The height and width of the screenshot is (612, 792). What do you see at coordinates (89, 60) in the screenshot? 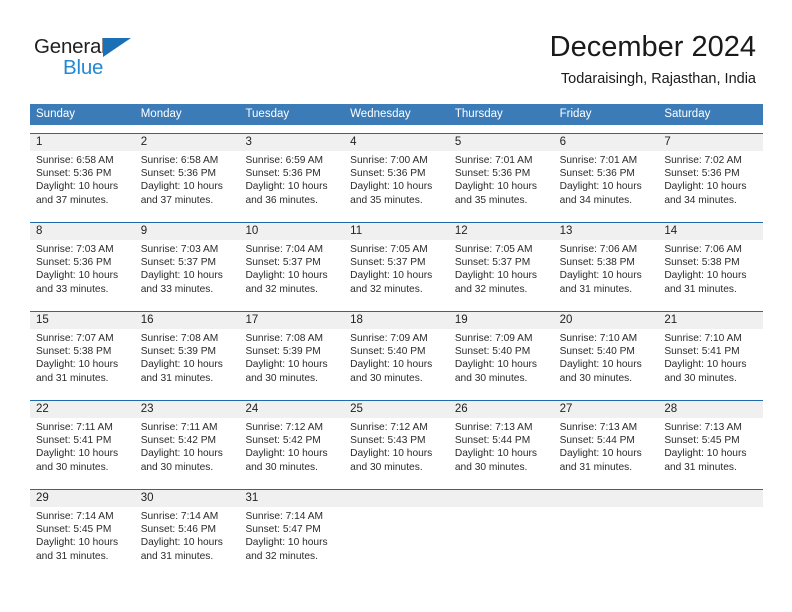
I see `general-blue-logo: General Blue` at bounding box center [89, 60].